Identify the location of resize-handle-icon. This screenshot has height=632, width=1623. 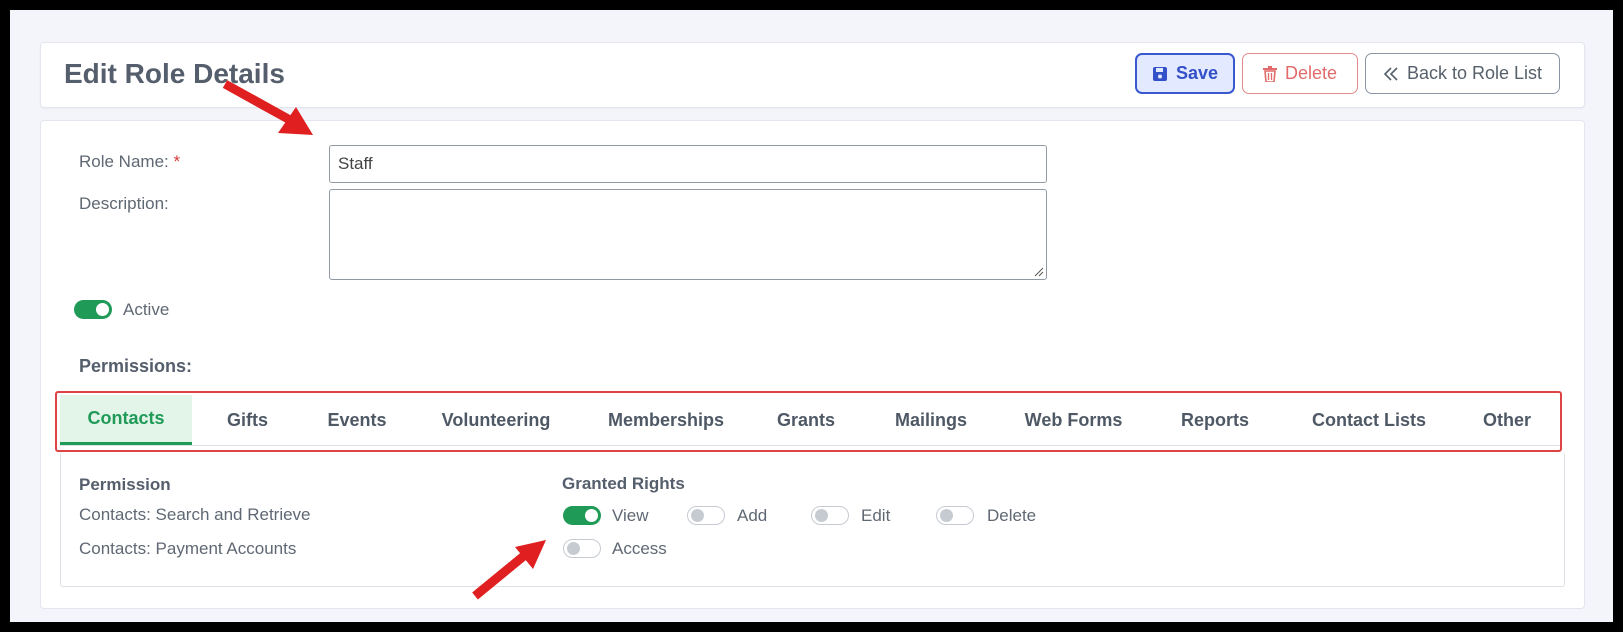
(1039, 272).